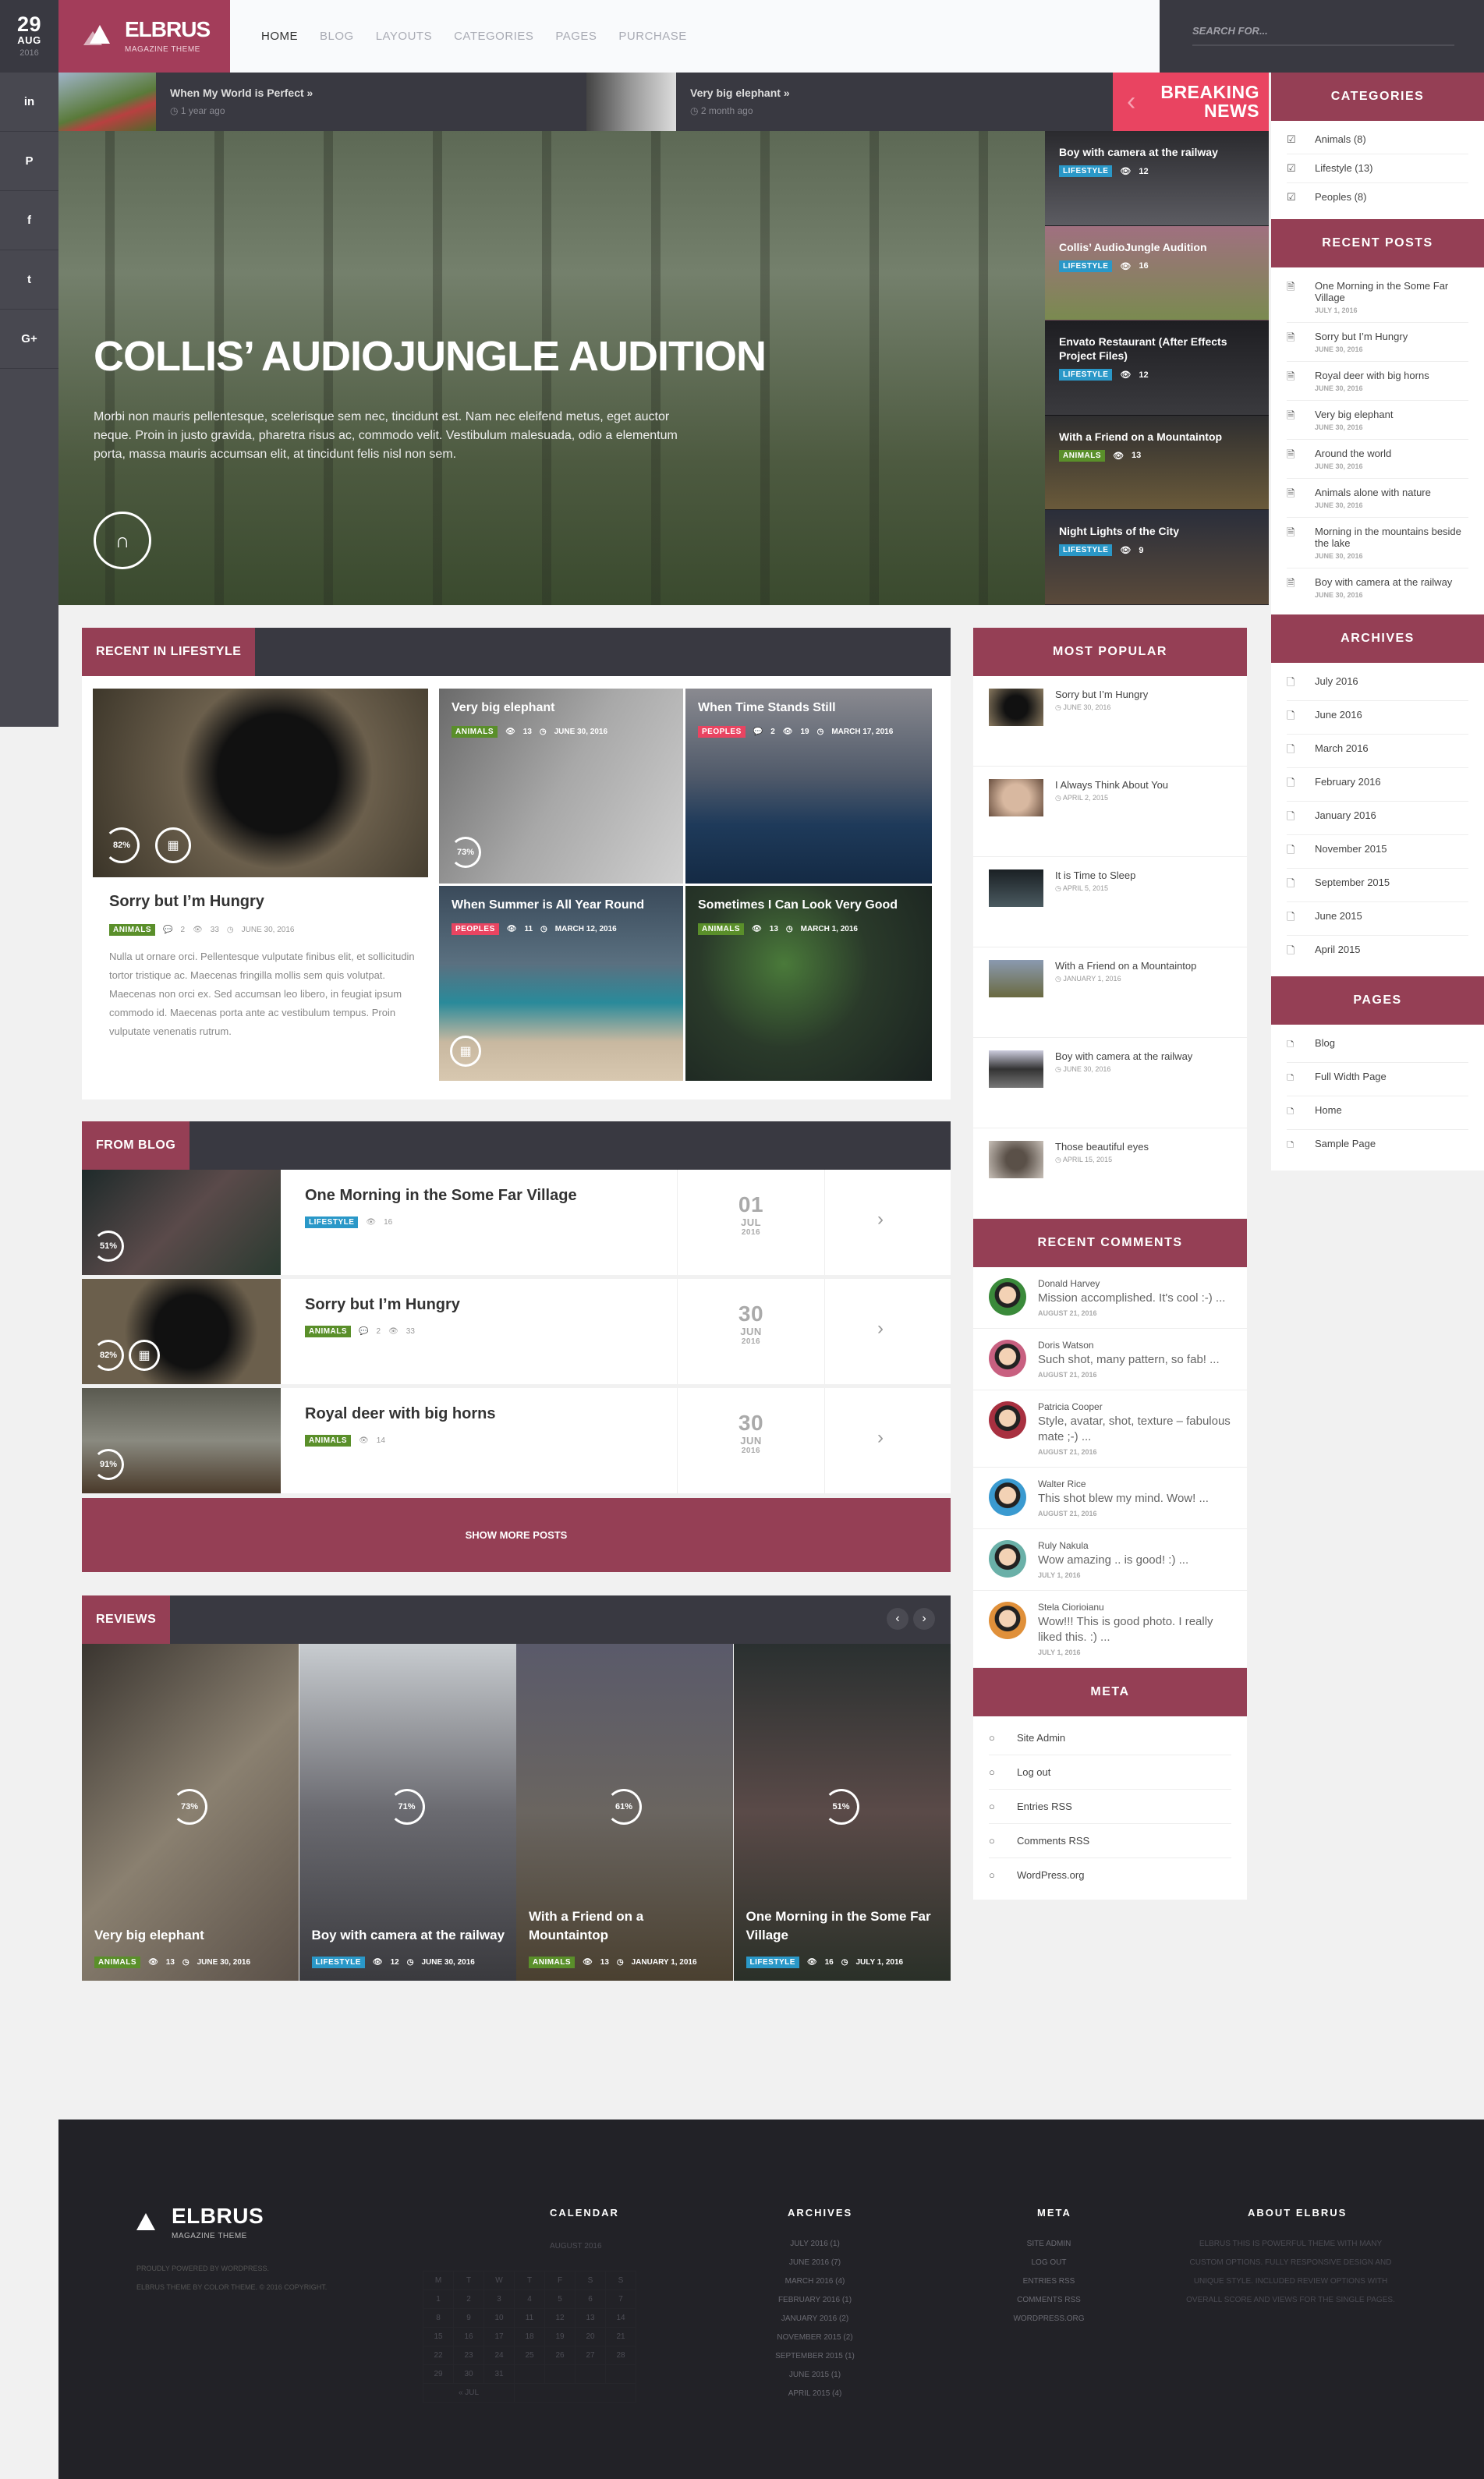 This screenshot has height=2479, width=1484. What do you see at coordinates (469, 2393) in the screenshot?
I see `calendar-prev-link: « JUL` at bounding box center [469, 2393].